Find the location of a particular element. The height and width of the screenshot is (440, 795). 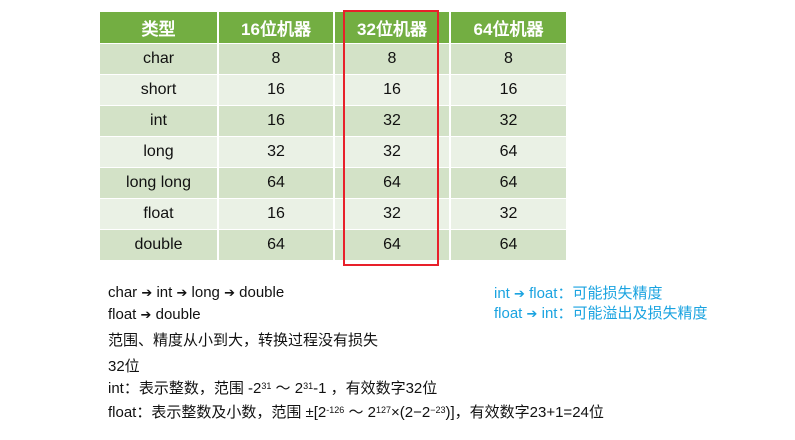

float-line-mid2: ×(2−2 is located at coordinates (411, 412).